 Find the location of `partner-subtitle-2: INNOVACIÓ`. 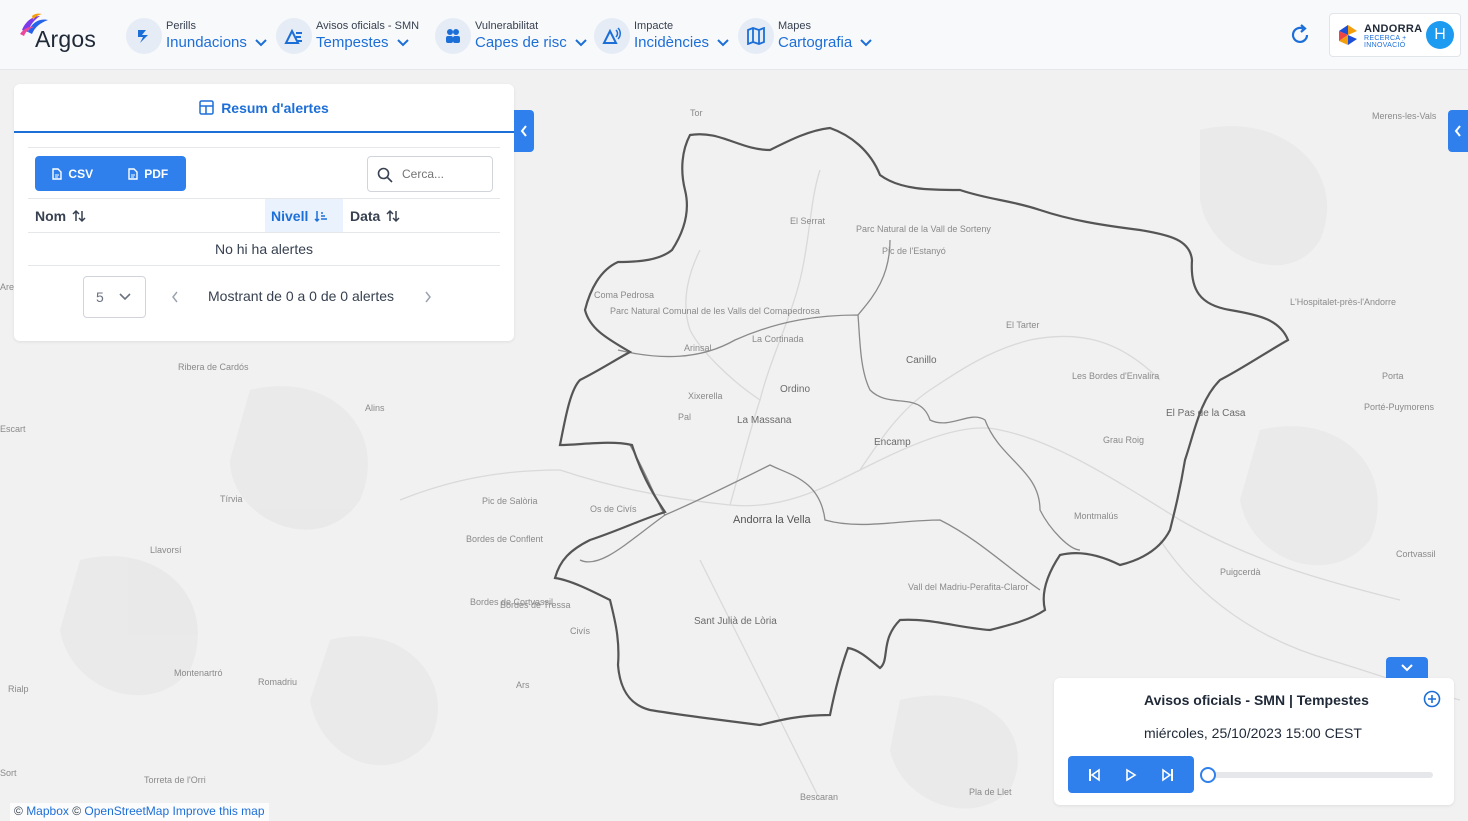

partner-subtitle-2: INNOVACIÓ is located at coordinates (1385, 45).